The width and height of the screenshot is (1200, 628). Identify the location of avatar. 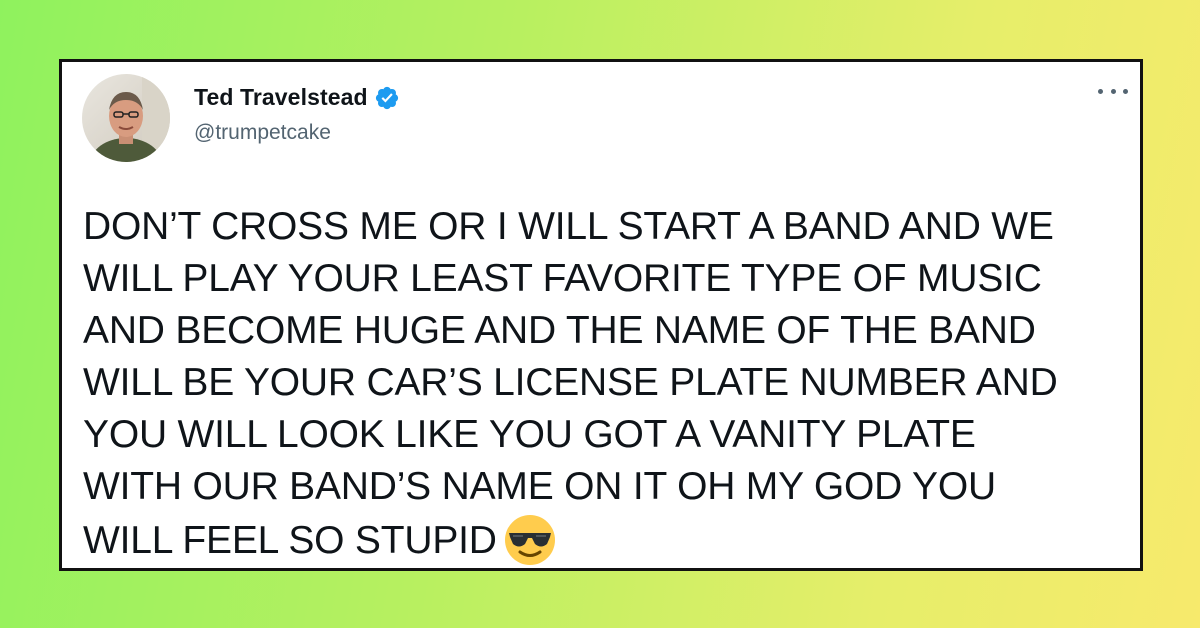
(126, 118).